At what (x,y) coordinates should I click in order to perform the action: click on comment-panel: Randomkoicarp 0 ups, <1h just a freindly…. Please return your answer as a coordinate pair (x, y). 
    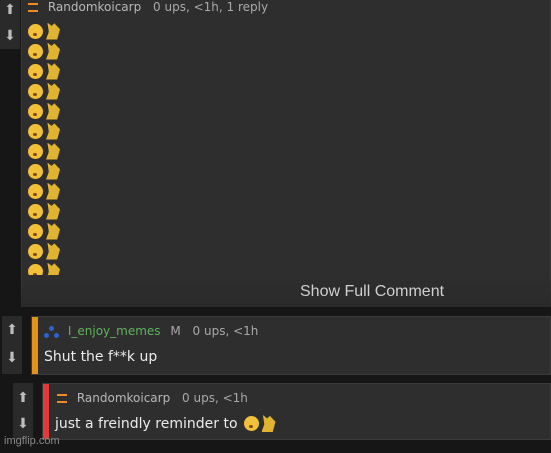
    Looking at the image, I should click on (296, 411).